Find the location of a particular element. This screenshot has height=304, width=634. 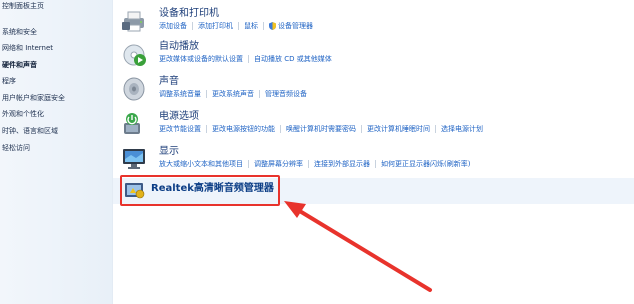

text-size-link: 放大或缩小文本和其他项目 is located at coordinates (201, 164).